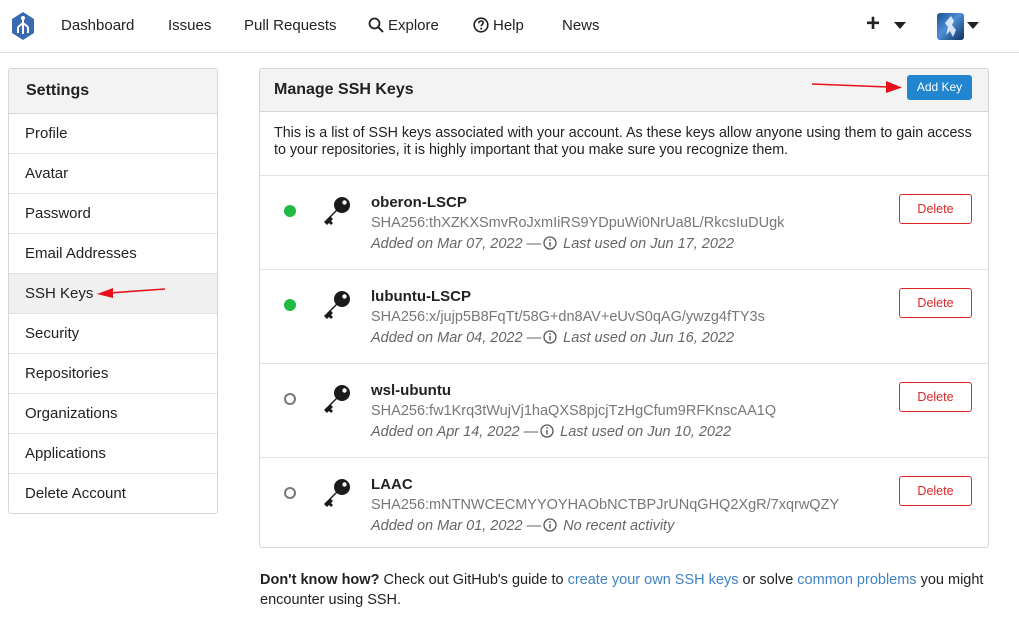 This screenshot has width=1019, height=630. What do you see at coordinates (473, 580) in the screenshot?
I see `help-text-part: Check out GitHub's guide to` at bounding box center [473, 580].